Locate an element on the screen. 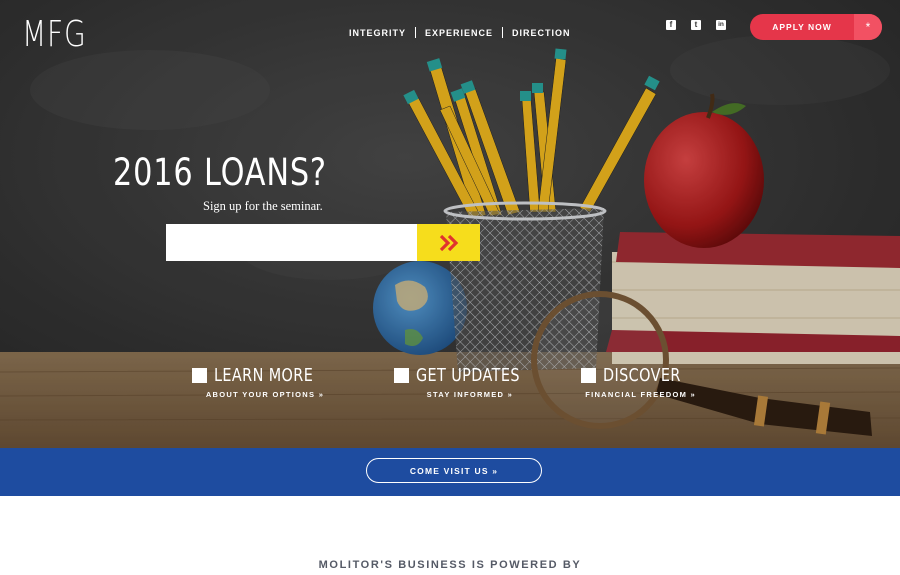 The image size is (900, 575). apply-now-label: APPLY NOW is located at coordinates (802, 27).